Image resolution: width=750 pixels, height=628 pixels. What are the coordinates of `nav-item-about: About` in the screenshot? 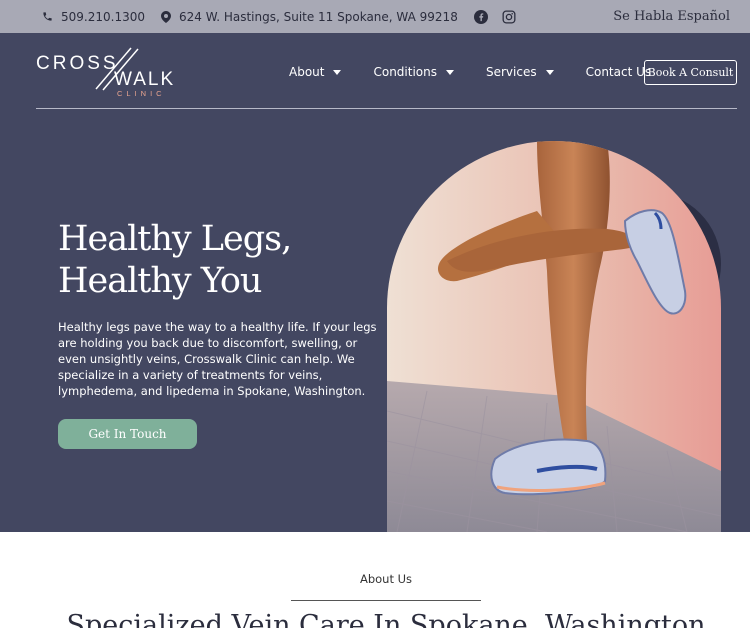 It's located at (315, 72).